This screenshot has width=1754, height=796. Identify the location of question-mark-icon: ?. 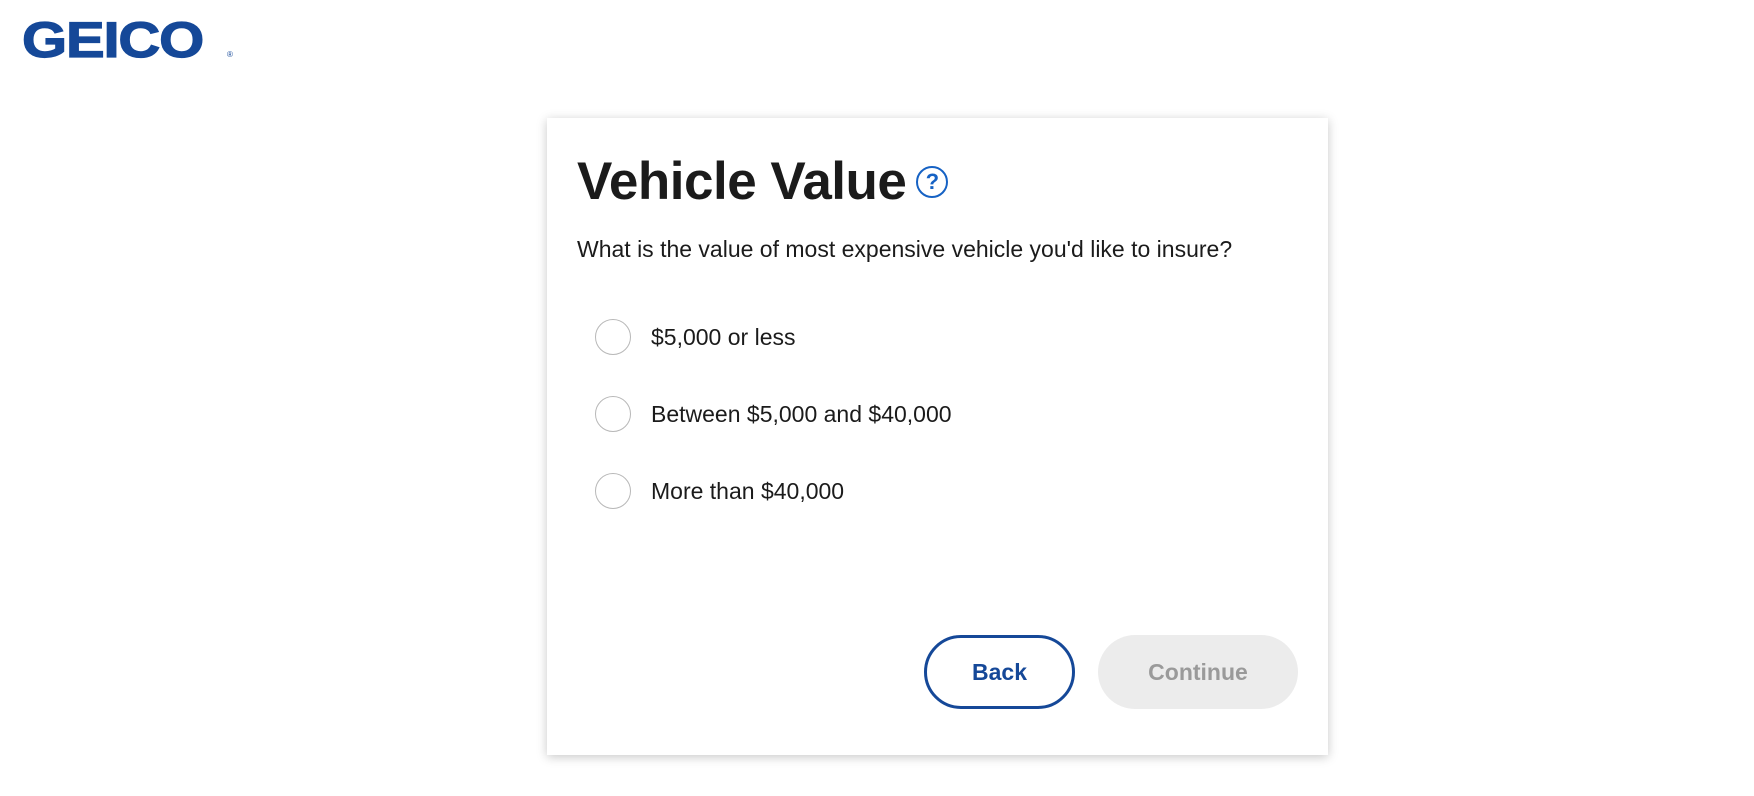
(932, 182).